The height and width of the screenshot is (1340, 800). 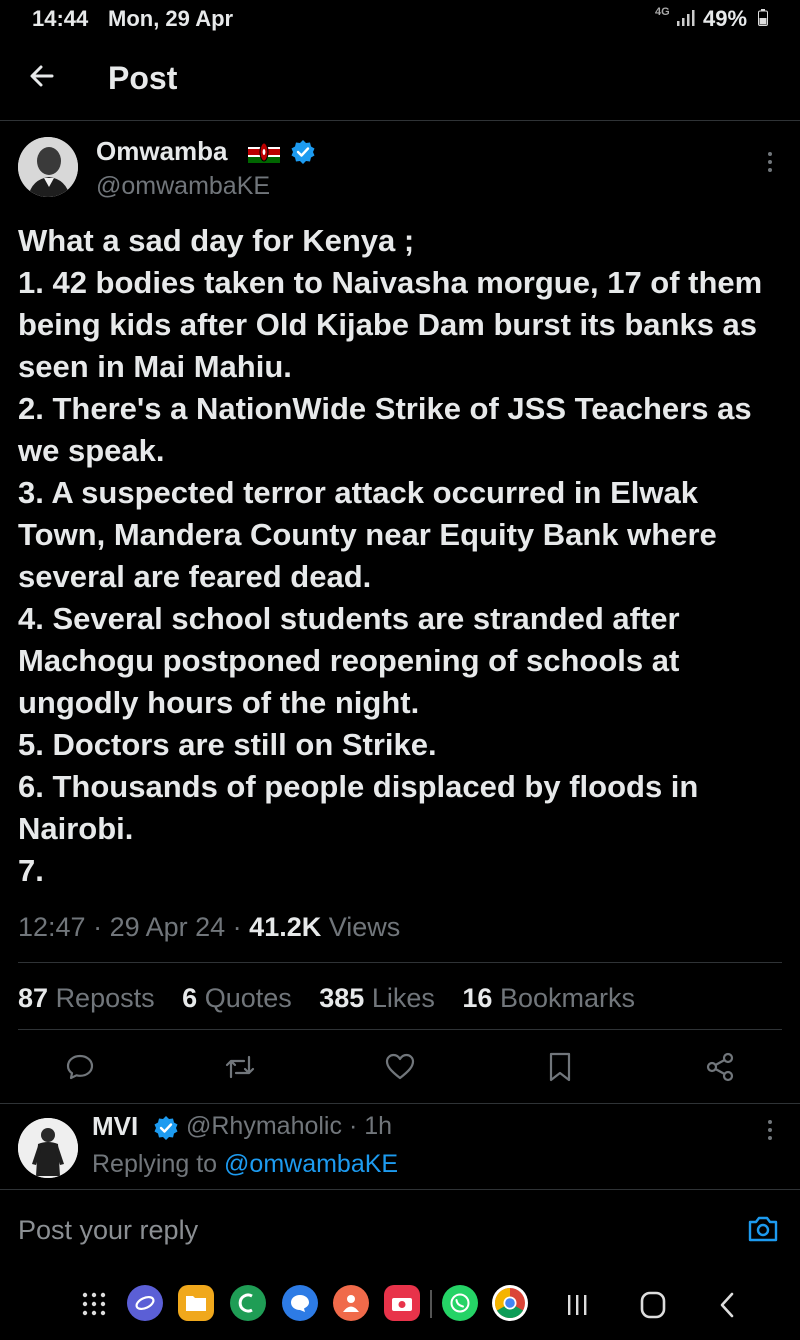 What do you see at coordinates (42, 76) in the screenshot?
I see `back-arrow-icon` at bounding box center [42, 76].